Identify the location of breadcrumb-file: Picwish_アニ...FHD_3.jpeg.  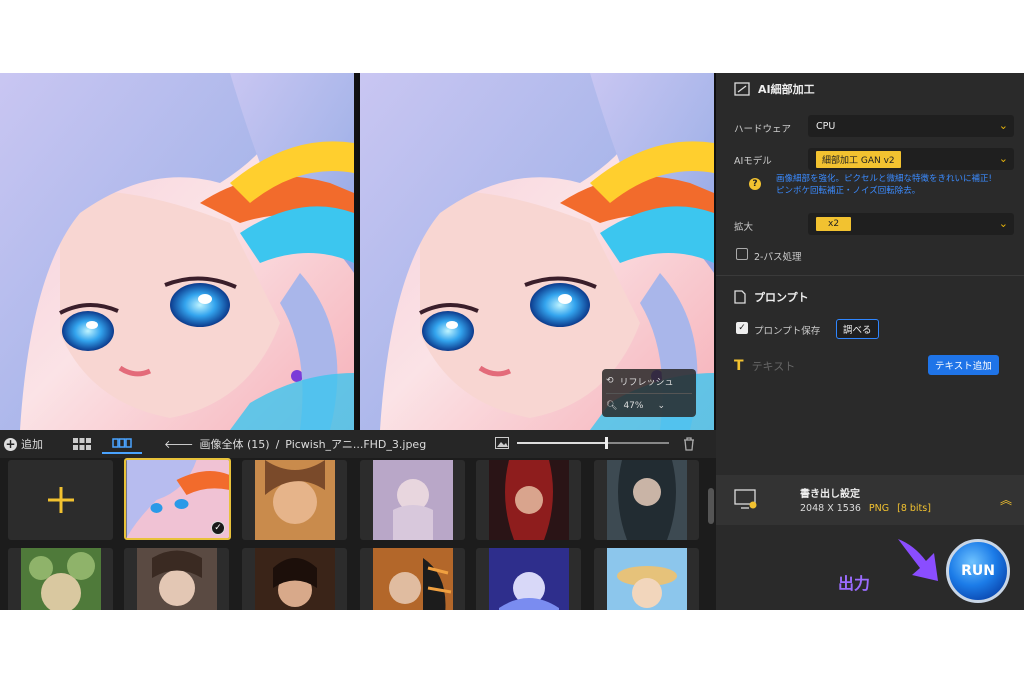
(356, 444).